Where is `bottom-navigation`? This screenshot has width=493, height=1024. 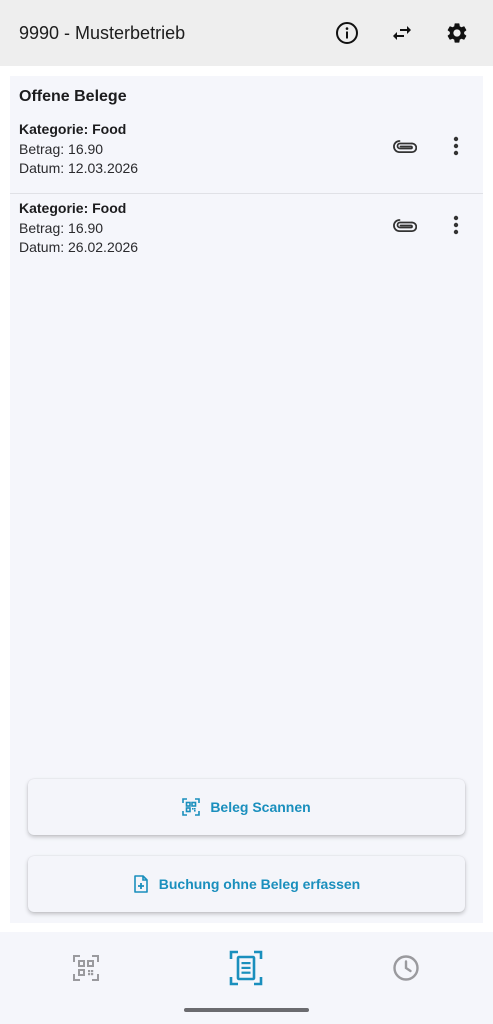 bottom-navigation is located at coordinates (246, 978).